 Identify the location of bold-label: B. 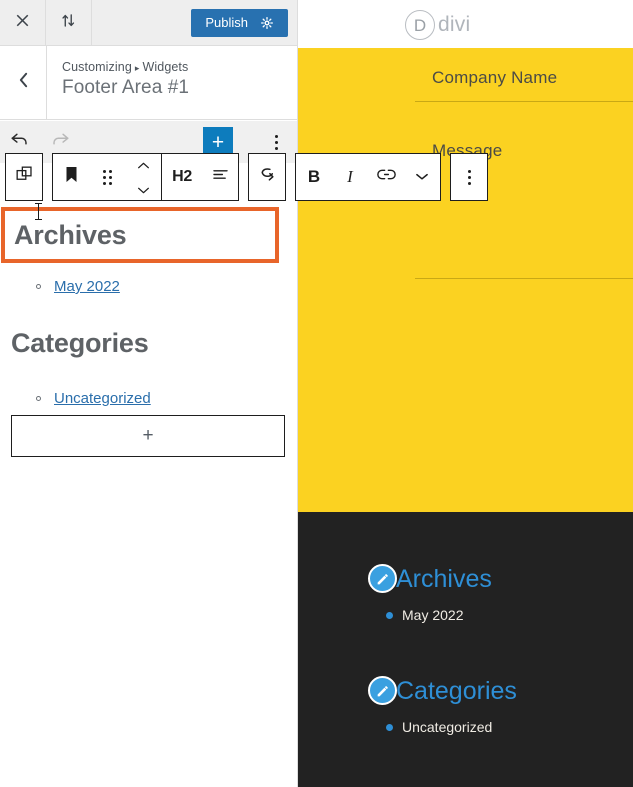
(314, 176).